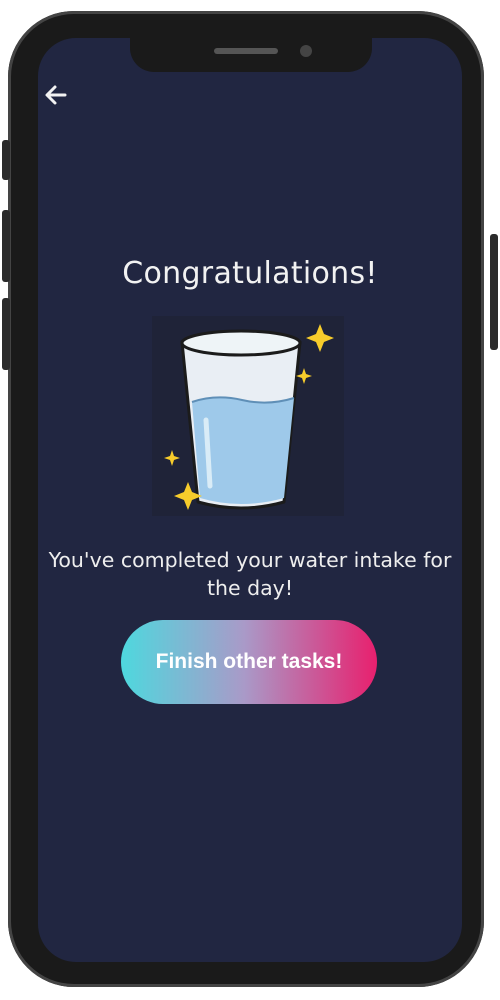  I want to click on back-button, so click(56, 95).